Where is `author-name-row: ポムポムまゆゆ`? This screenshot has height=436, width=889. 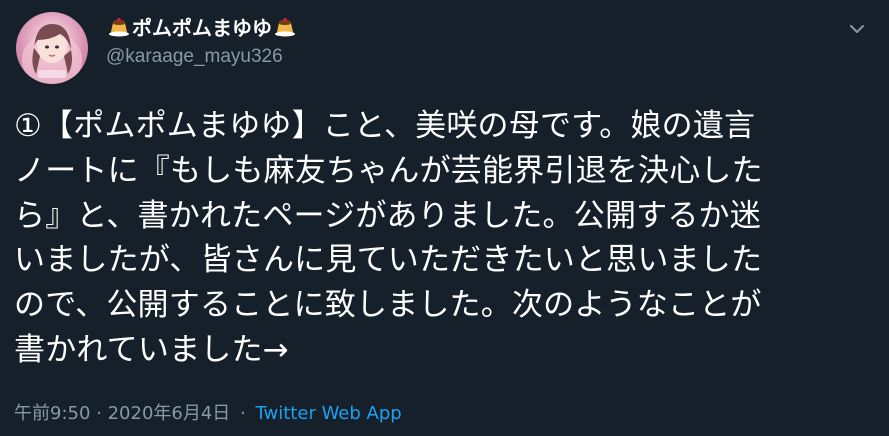
author-name-row: ポムポムまゆゆ is located at coordinates (202, 26).